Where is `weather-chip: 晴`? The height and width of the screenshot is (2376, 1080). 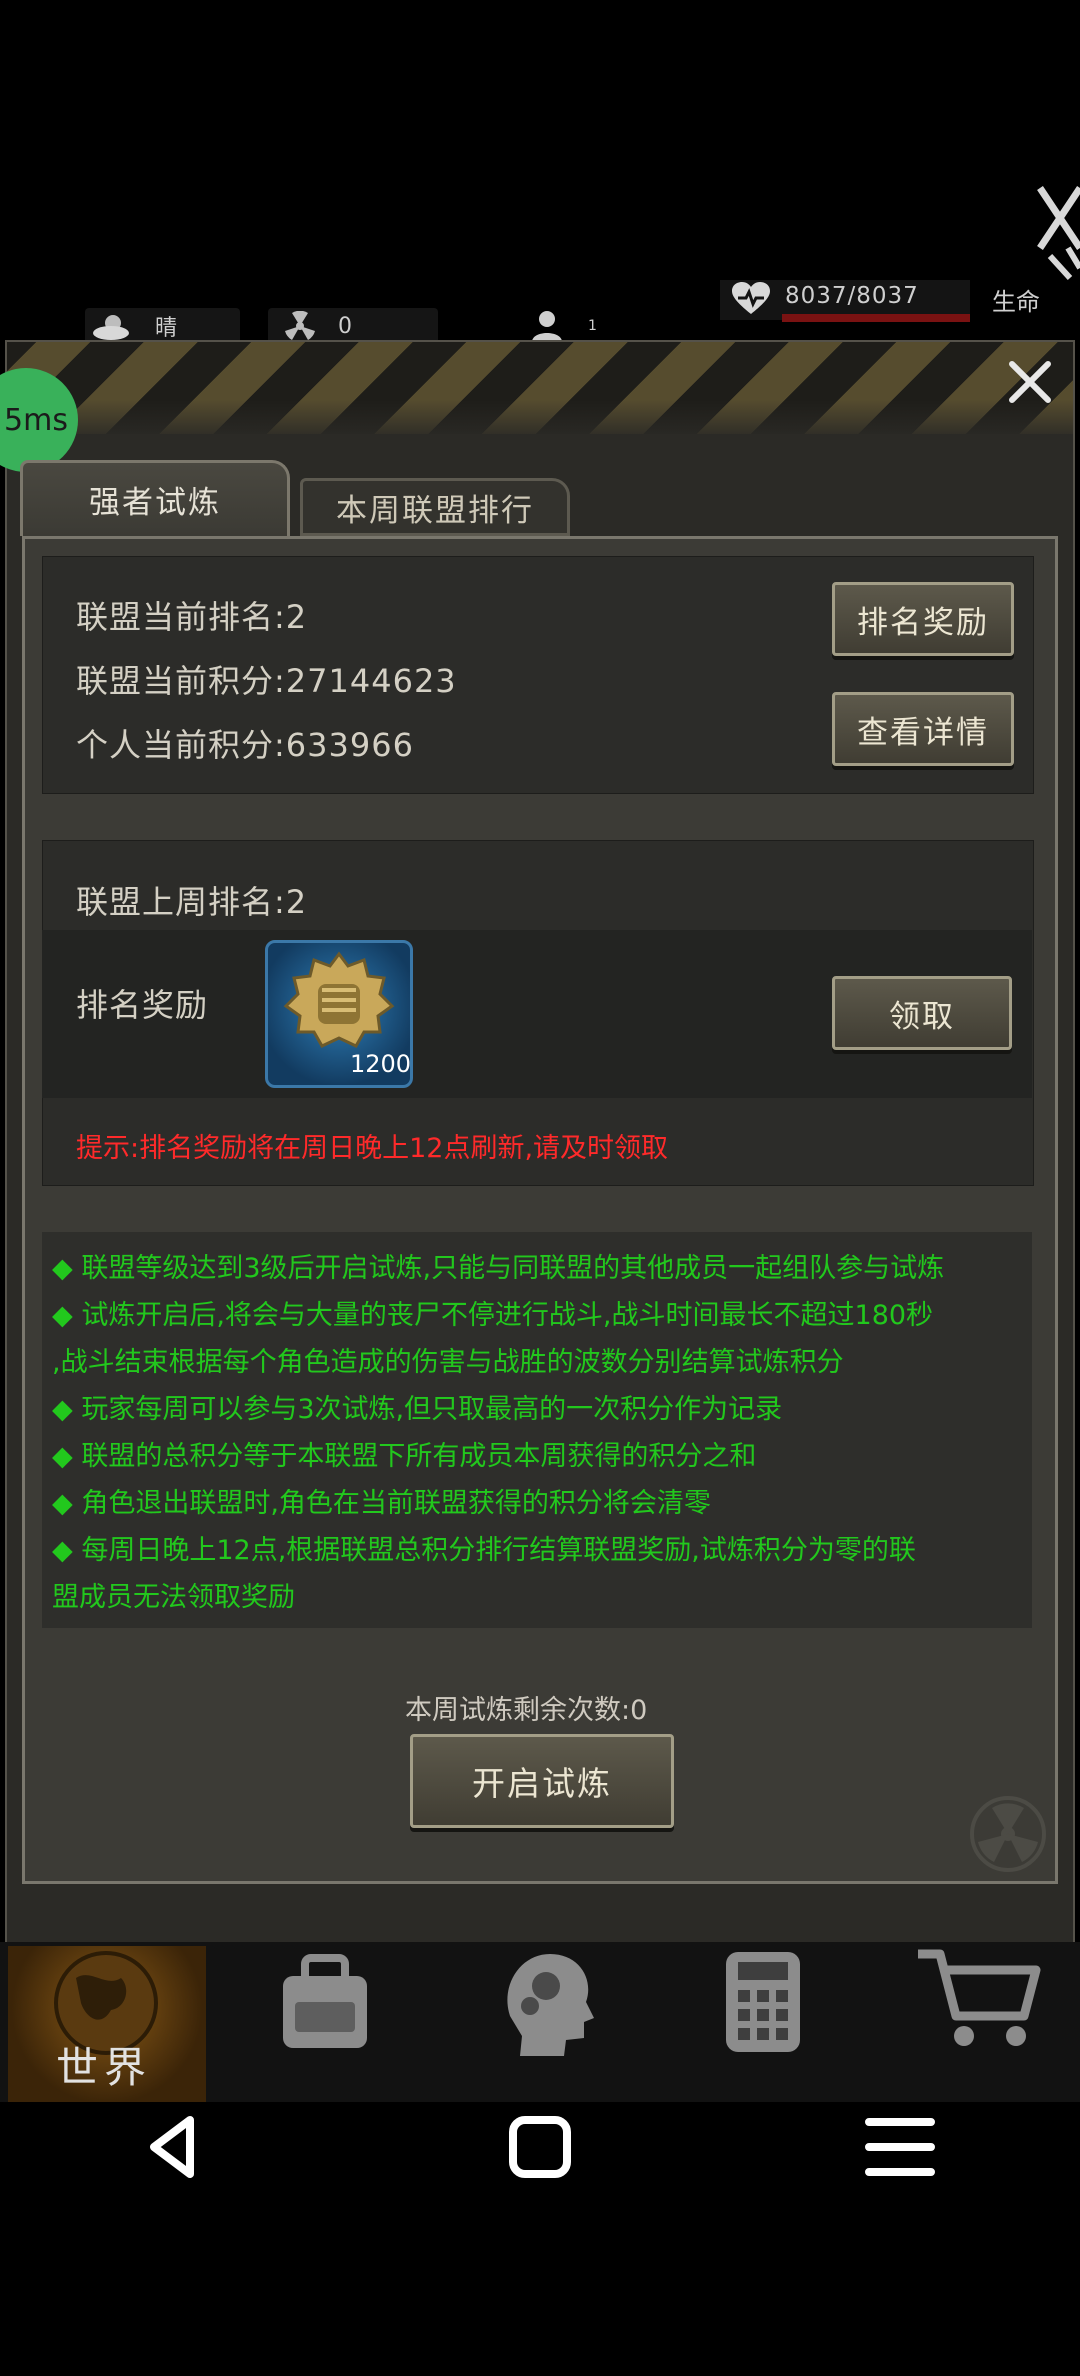
weather-chip: 晴 is located at coordinates (162, 326).